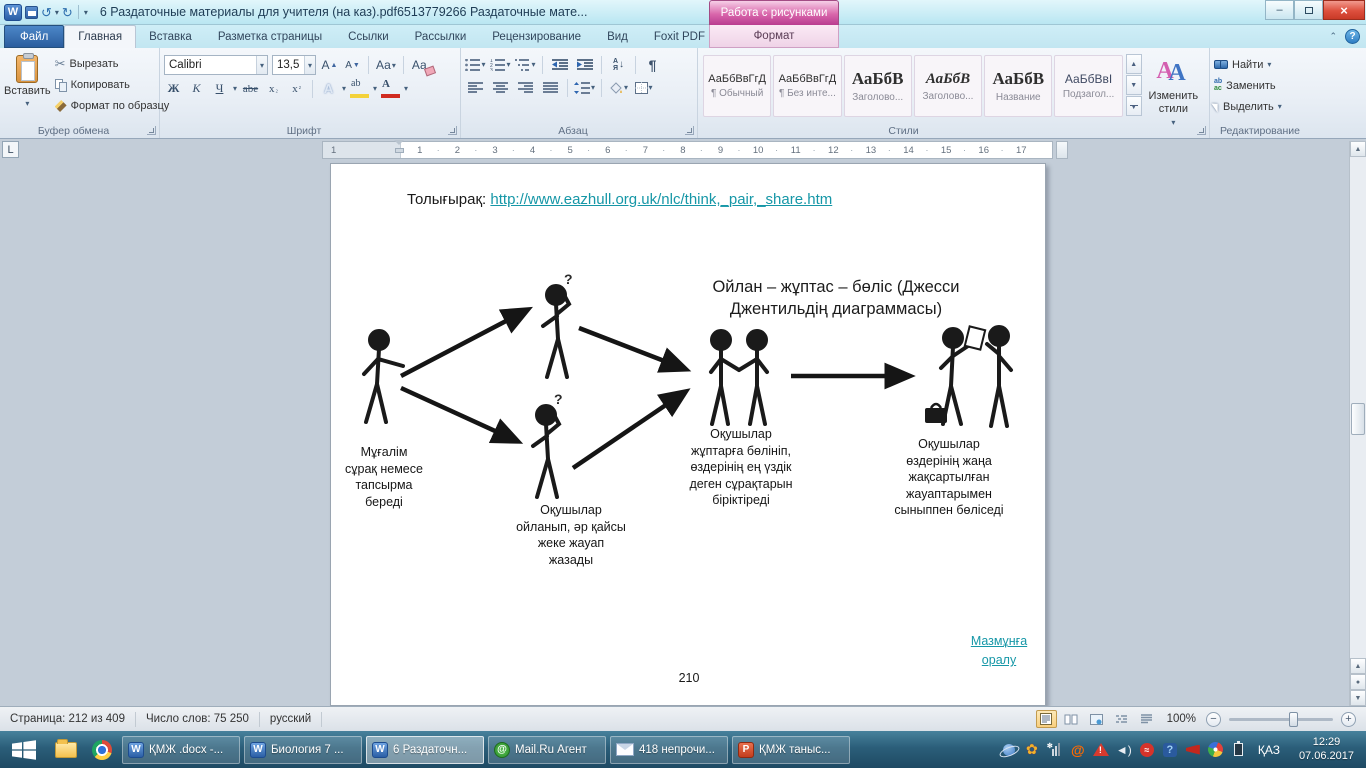 Image resolution: width=1366 pixels, height=768 pixels. I want to click on paste-button: Вставить ▾, so click(27, 83).